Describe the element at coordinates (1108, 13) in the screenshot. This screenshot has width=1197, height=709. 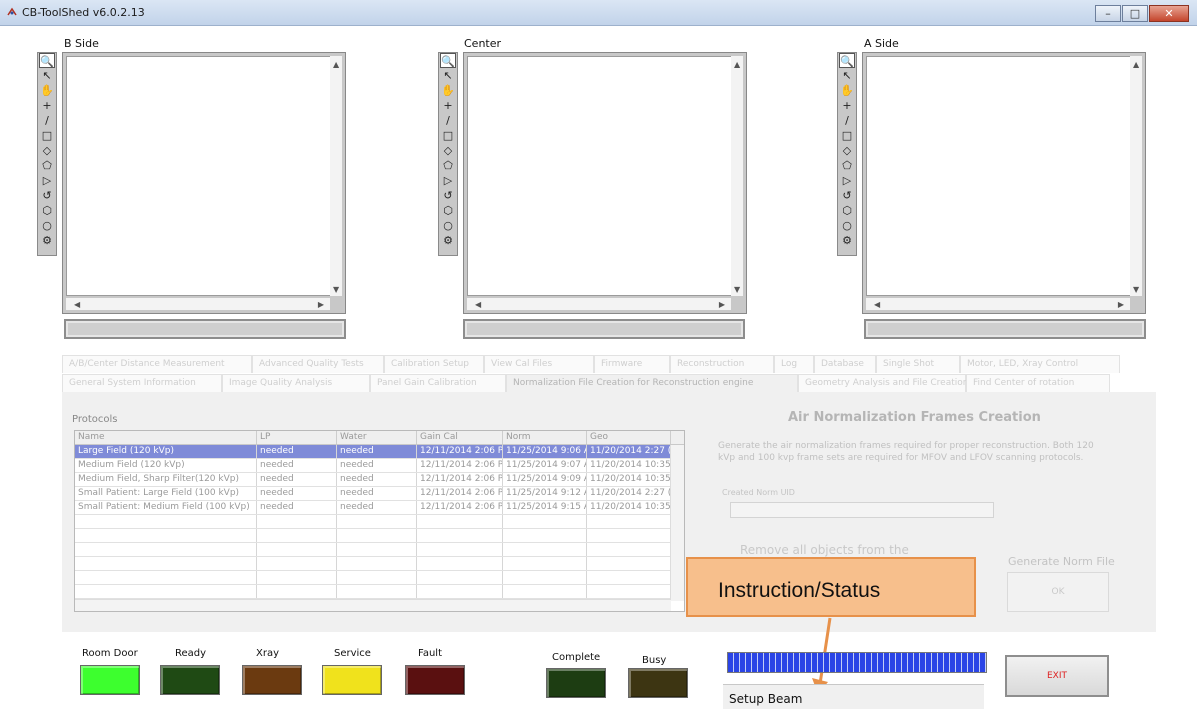
I see `minimize-button: –` at that location.